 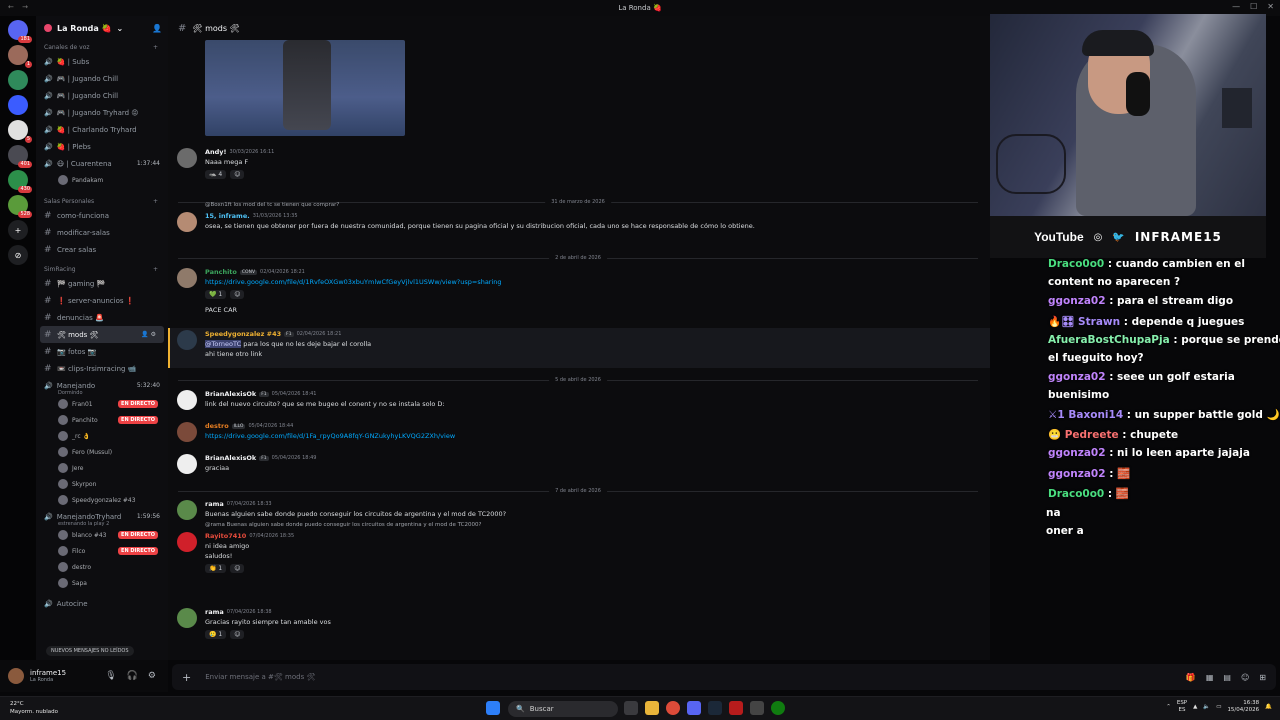 I want to click on gif-icon: ▦, so click(x=1210, y=677).